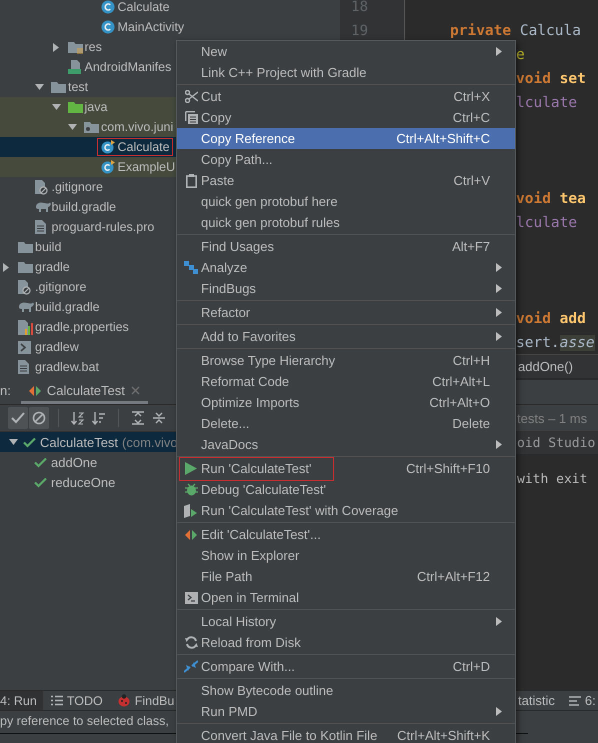 The height and width of the screenshot is (743, 598). What do you see at coordinates (470, 423) in the screenshot?
I see `shortcut-label: Delete` at bounding box center [470, 423].